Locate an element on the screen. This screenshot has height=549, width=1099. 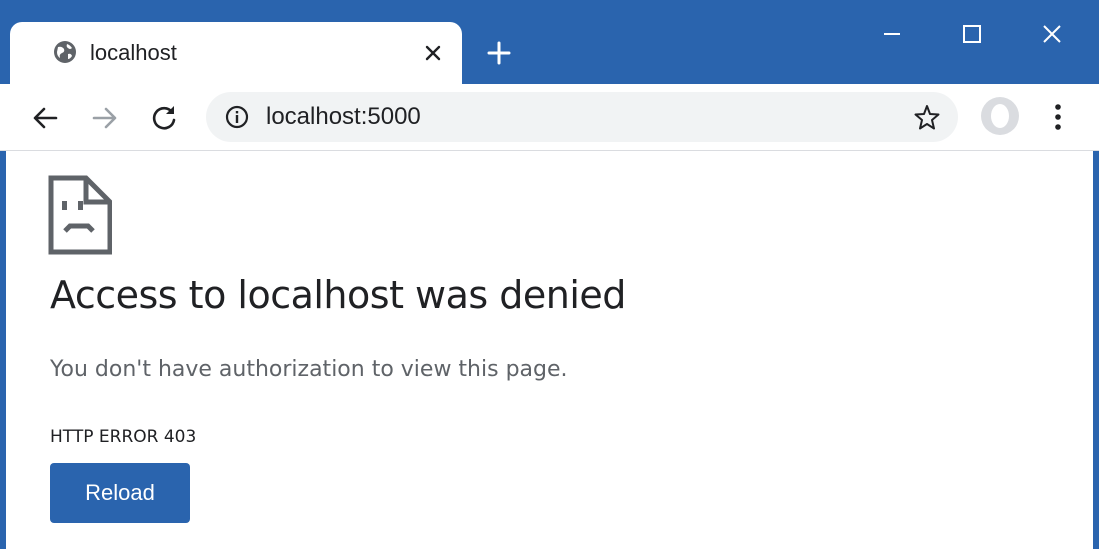
more-vert-icon is located at coordinates (1058, 117).